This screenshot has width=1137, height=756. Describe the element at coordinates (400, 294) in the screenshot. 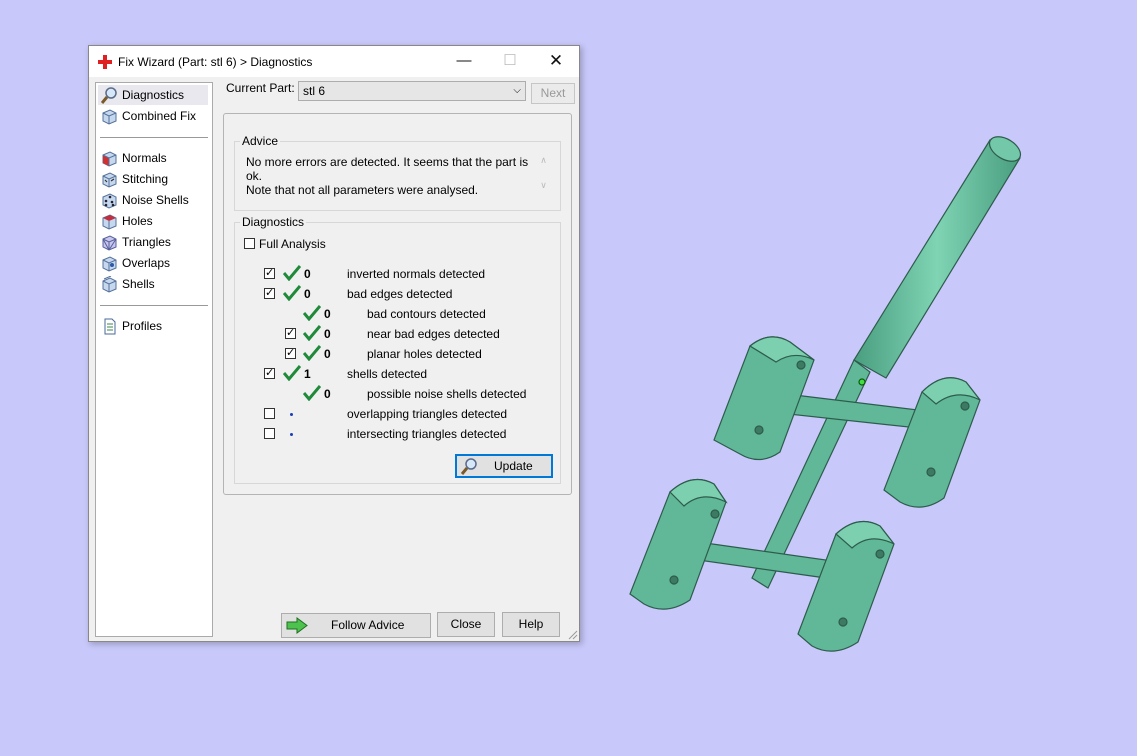

I see `bad-edges-label: bad edges detected` at that location.